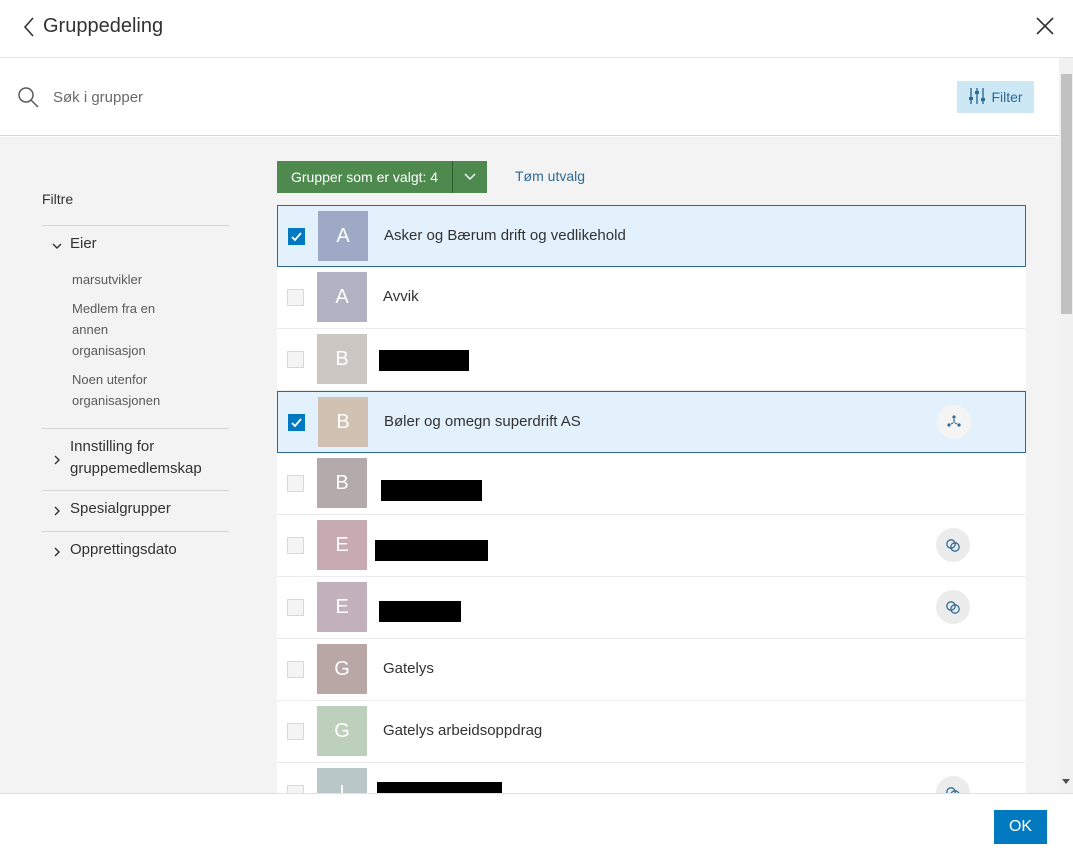 The image size is (1073, 855). Describe the element at coordinates (651, 422) in the screenshot. I see `group-row: B Bøler og omegn superdrift AS` at that location.